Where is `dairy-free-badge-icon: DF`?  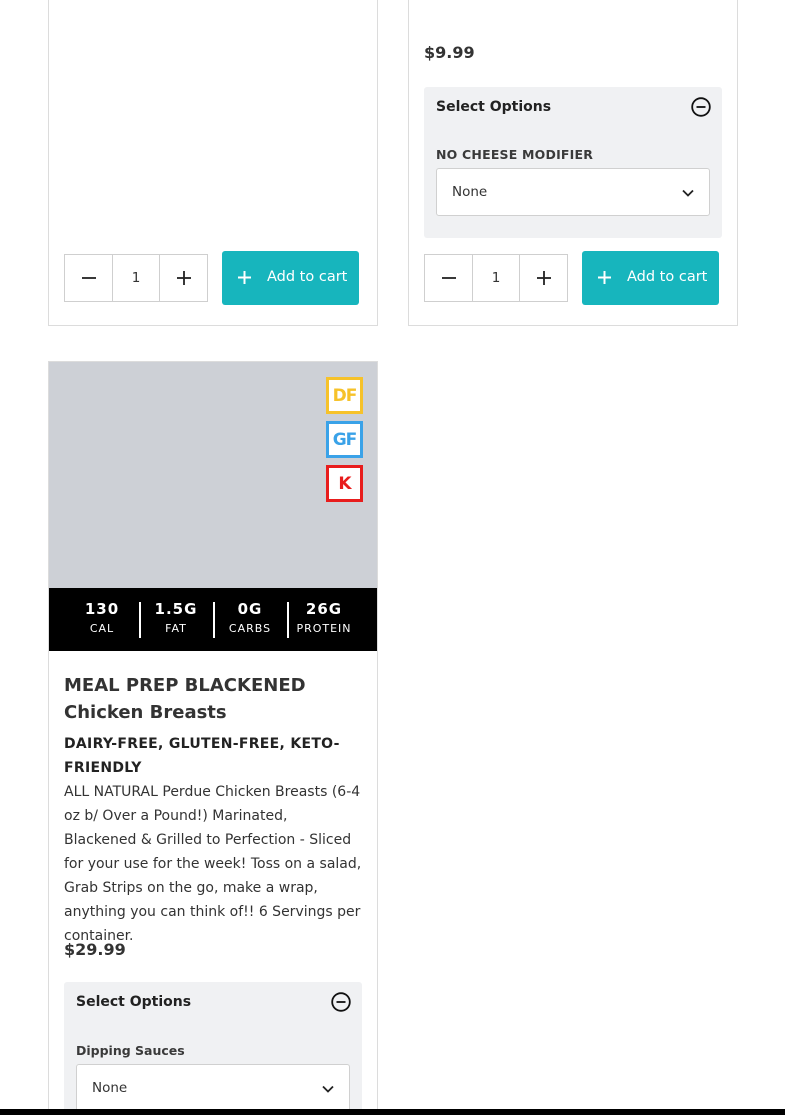
dairy-free-badge-icon: DF is located at coordinates (344, 395).